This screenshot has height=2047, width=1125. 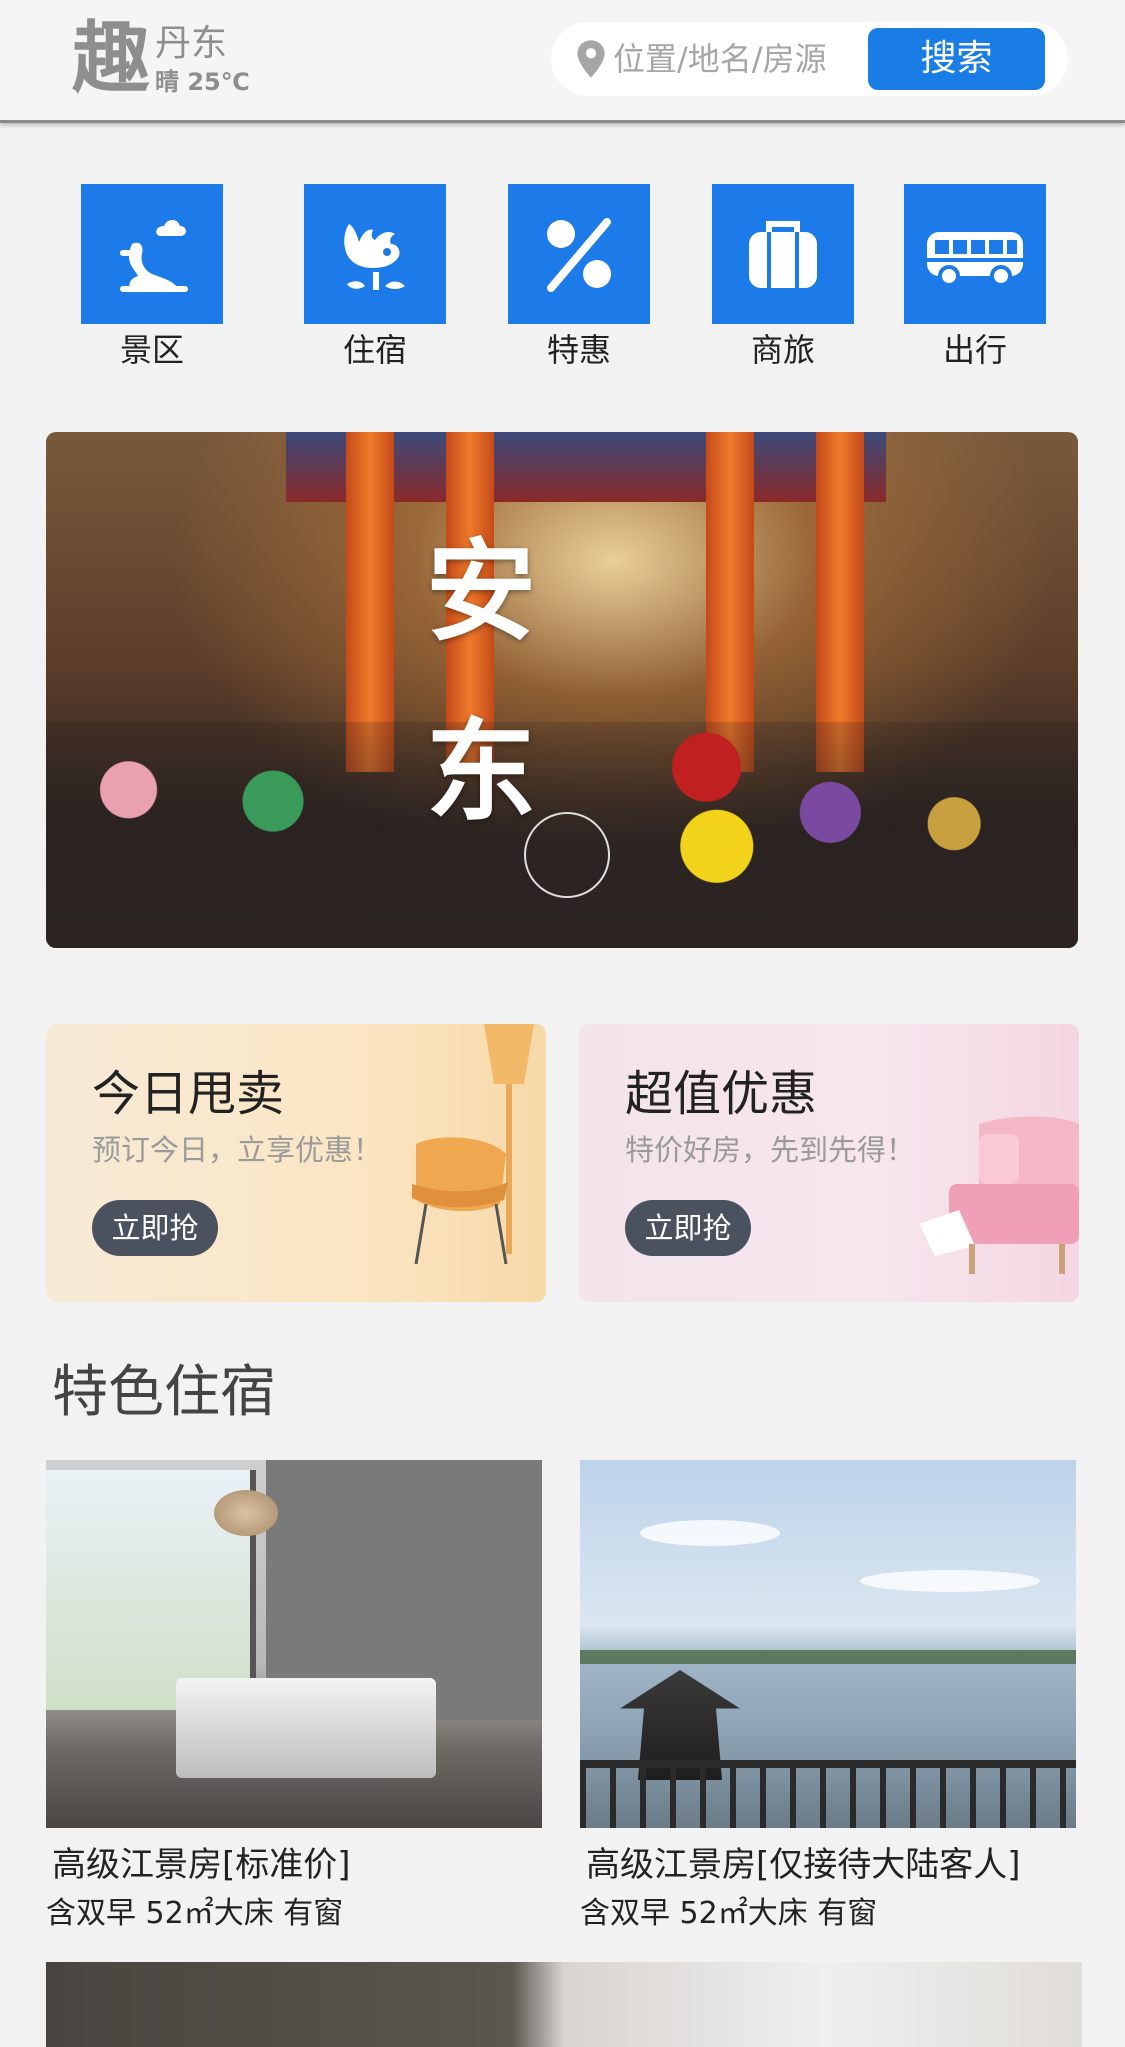 What do you see at coordinates (721, 1094) in the screenshot?
I see `promo-title: 超值优惠` at bounding box center [721, 1094].